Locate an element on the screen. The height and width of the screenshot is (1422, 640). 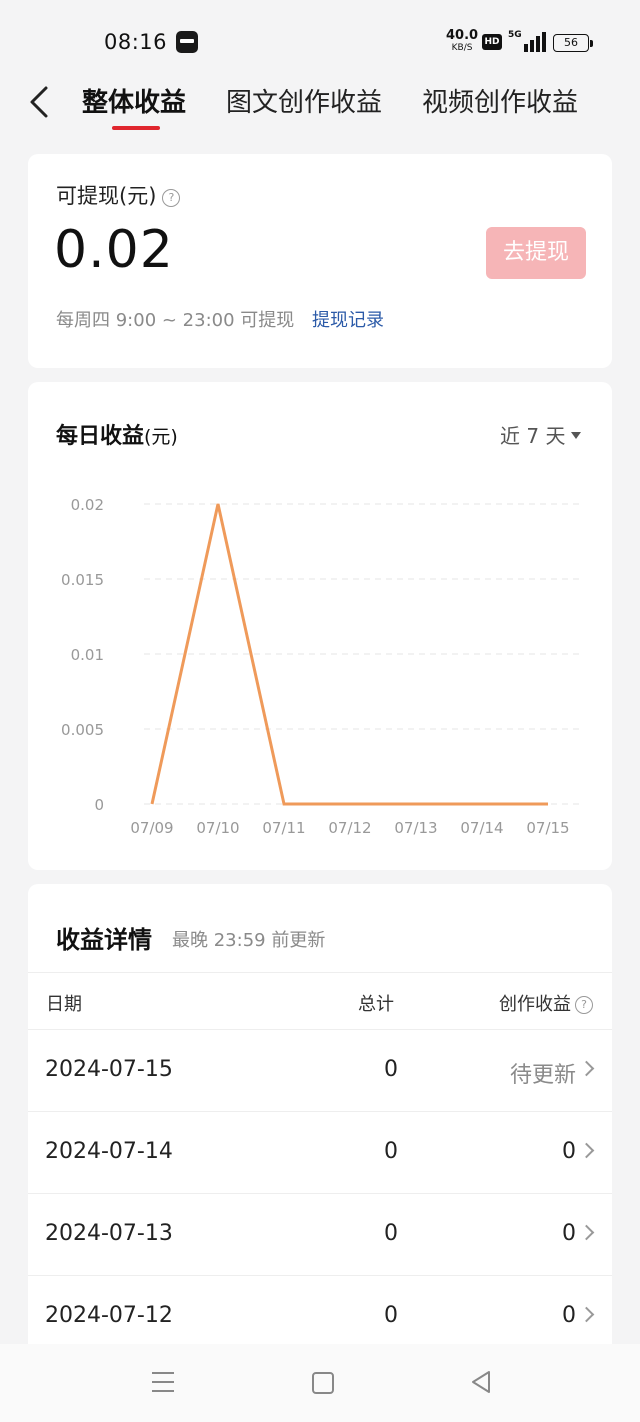
x-tick-label: 07/15 is located at coordinates (547, 828).